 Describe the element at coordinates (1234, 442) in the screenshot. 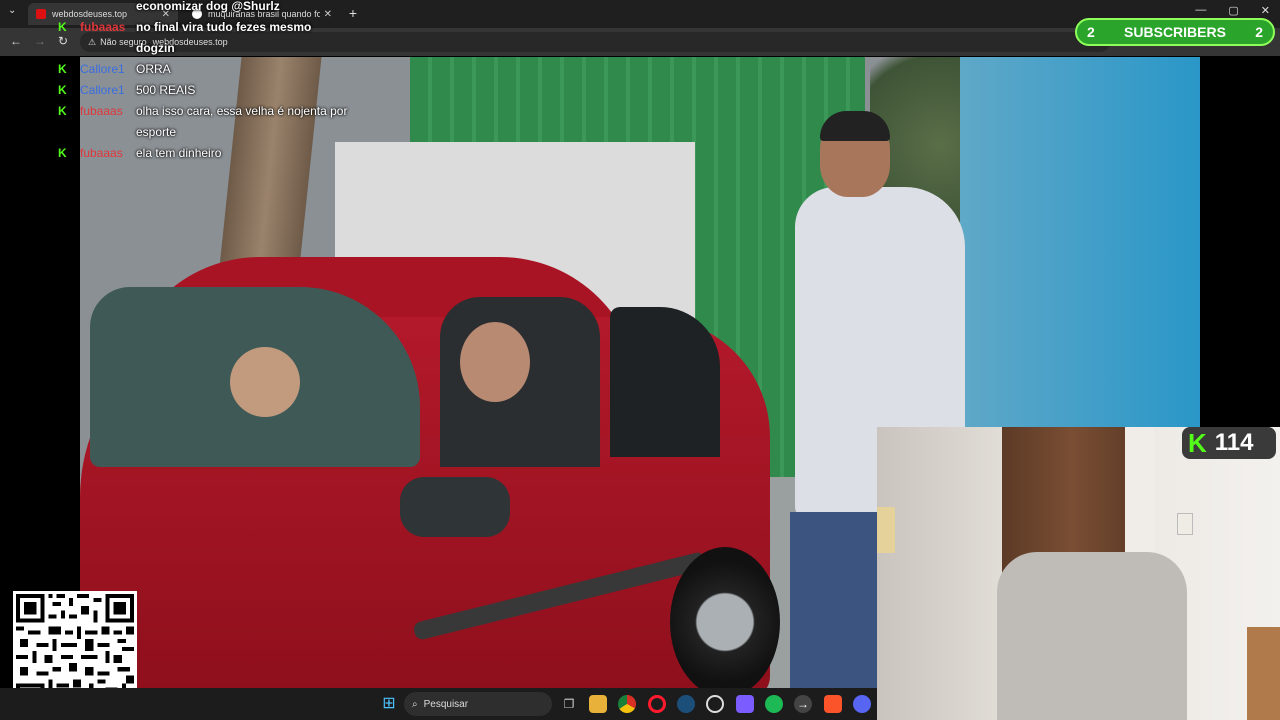

I see `viewer-count: 114` at that location.